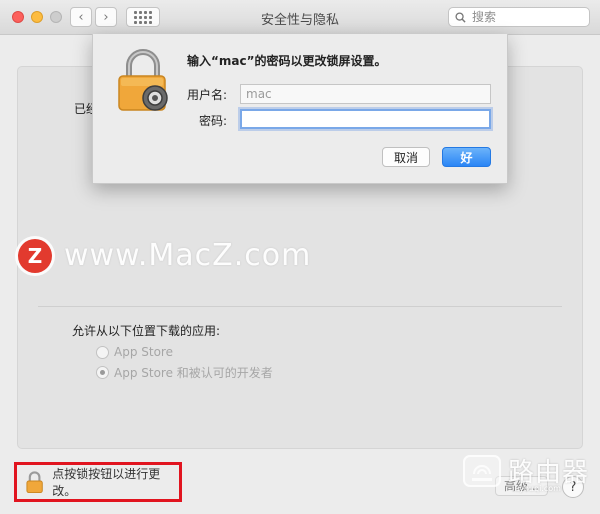 Image resolution: width=600 pixels, height=514 pixels. I want to click on corner-watermark-url: luyouqi.com, so click(536, 488).